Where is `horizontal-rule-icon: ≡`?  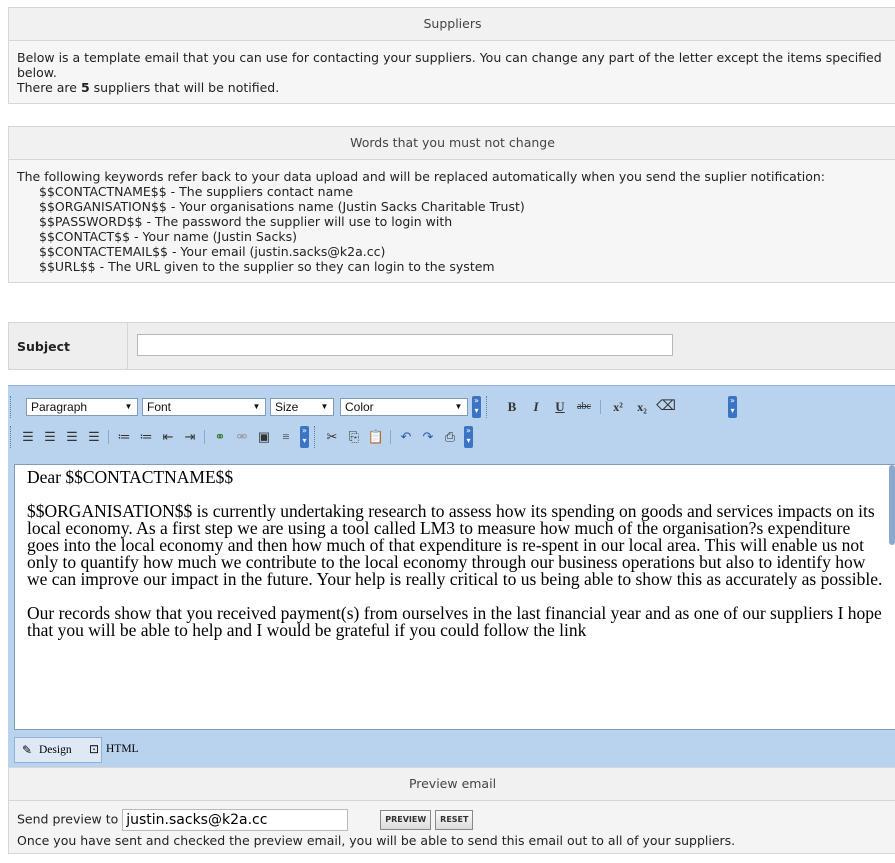 horizontal-rule-icon: ≡ is located at coordinates (286, 437).